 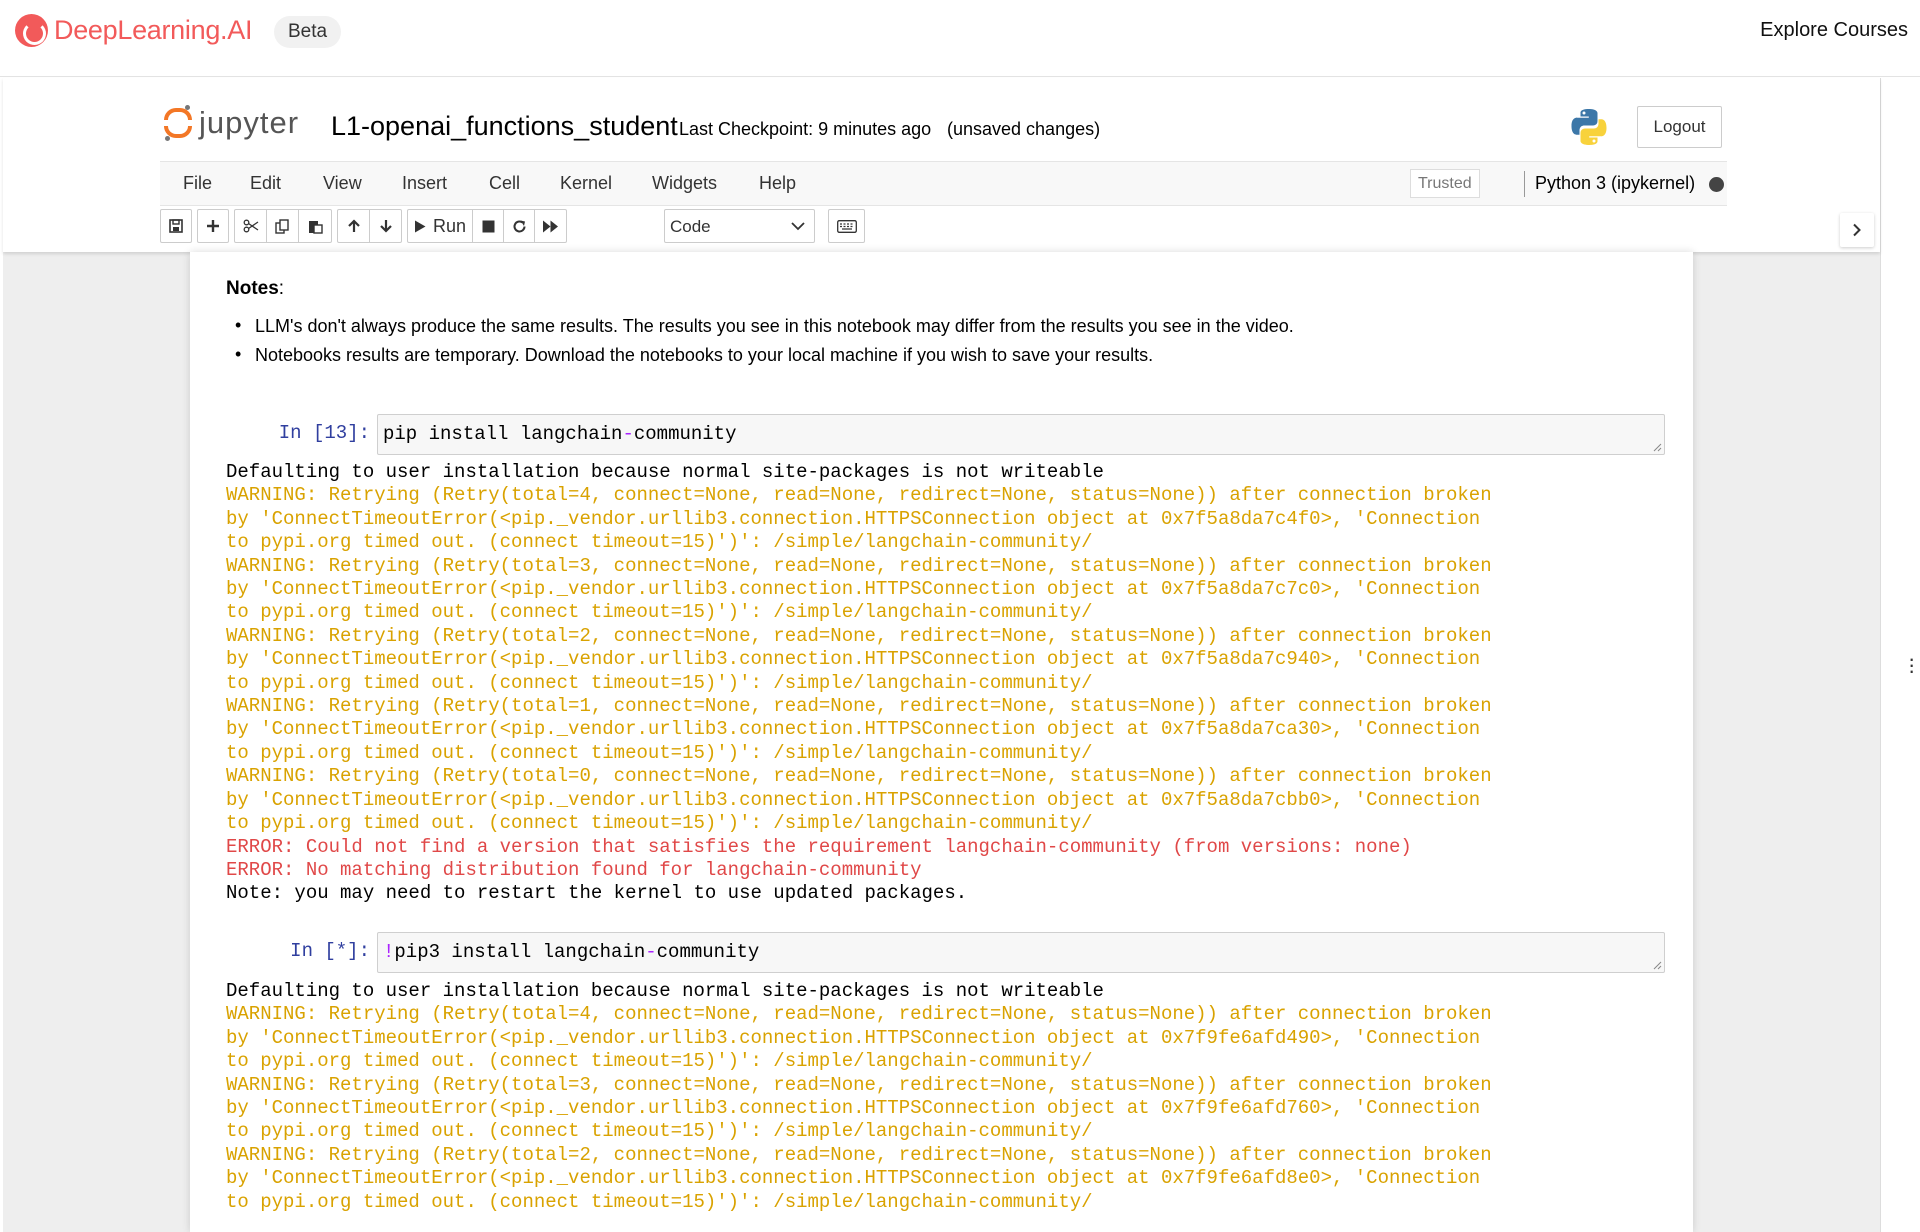 I want to click on notebook-title: L1-openai_functions_student, so click(x=504, y=126).